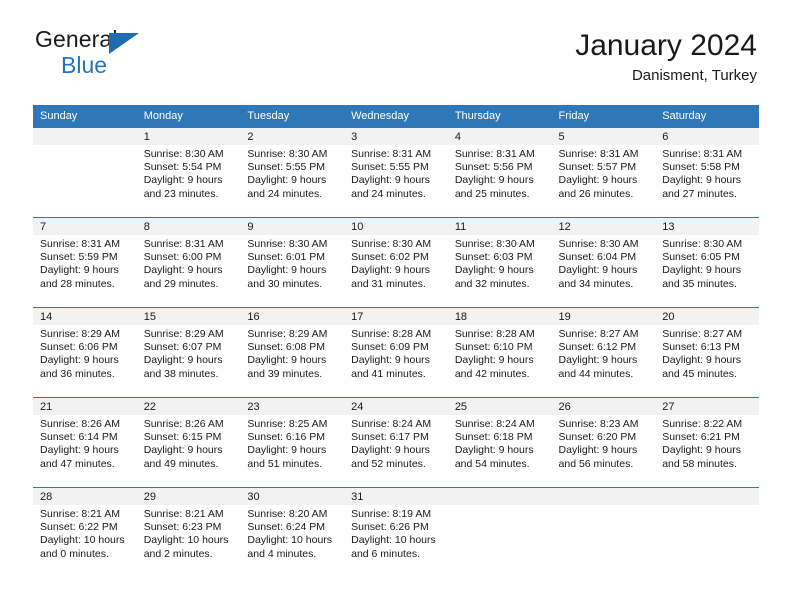  Describe the element at coordinates (694, 76) in the screenshot. I see `page-subtitle: Danisment, Turkey` at that location.